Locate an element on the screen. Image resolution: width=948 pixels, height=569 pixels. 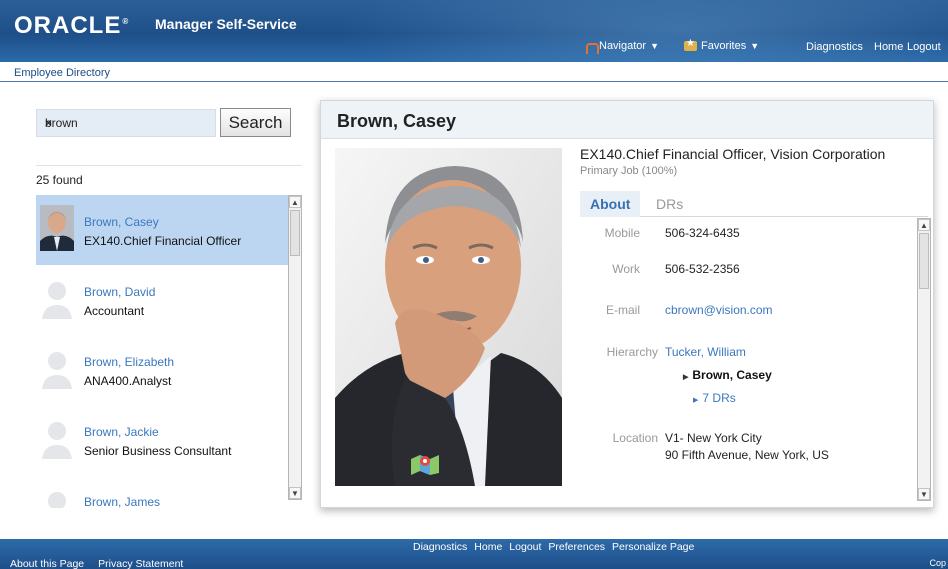
email-label: E-mail is located at coordinates (622, 310).